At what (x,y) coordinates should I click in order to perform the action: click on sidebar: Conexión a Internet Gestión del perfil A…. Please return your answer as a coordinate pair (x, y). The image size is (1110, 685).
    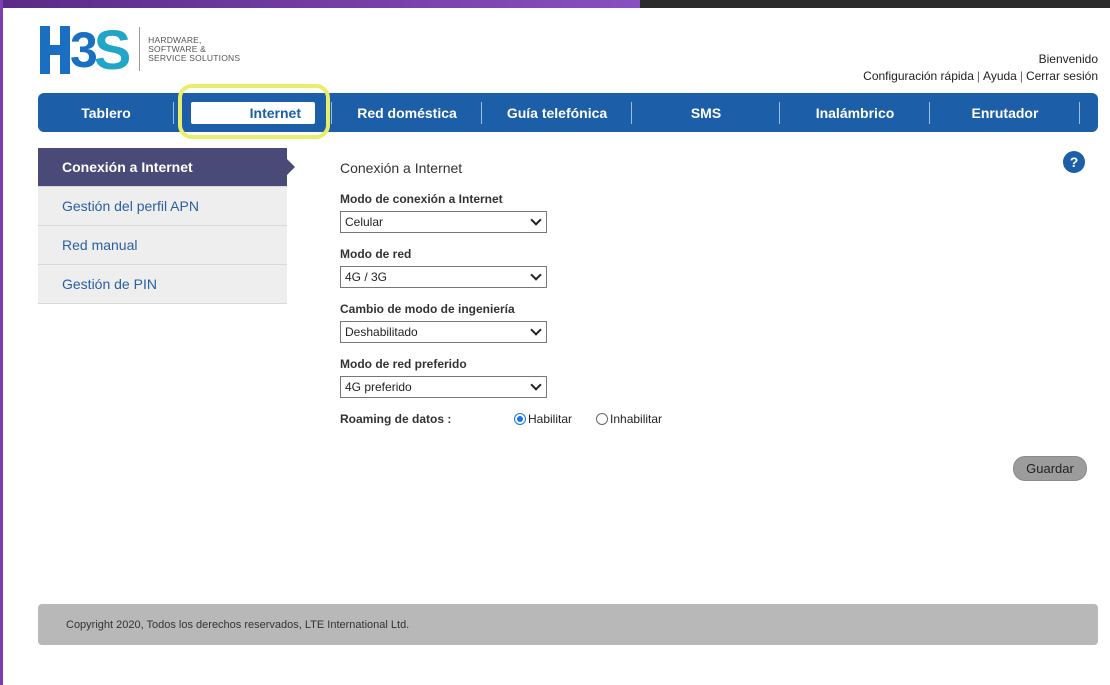
    Looking at the image, I should click on (166, 226).